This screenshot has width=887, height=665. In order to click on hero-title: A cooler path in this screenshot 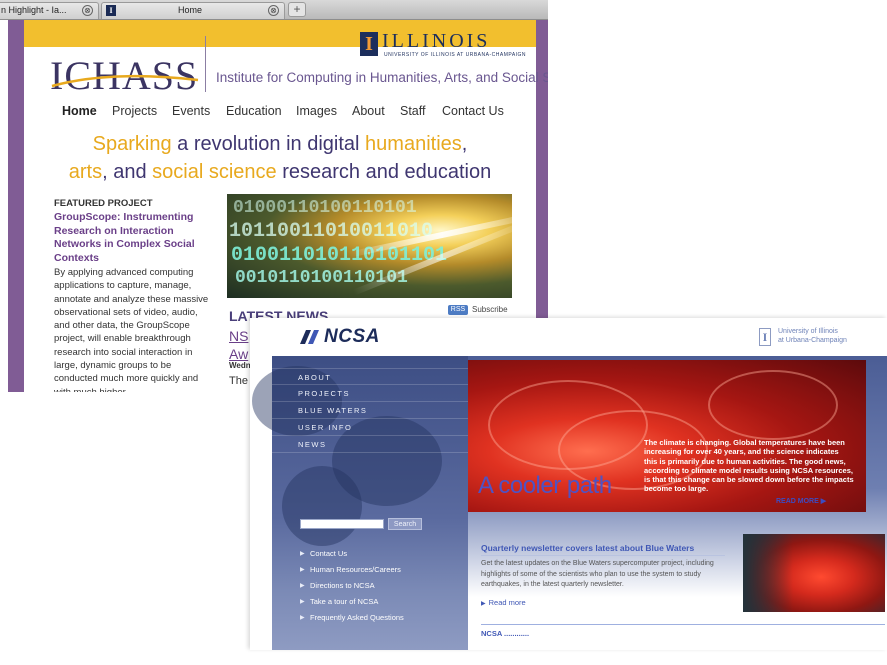, I will do `click(545, 485)`.